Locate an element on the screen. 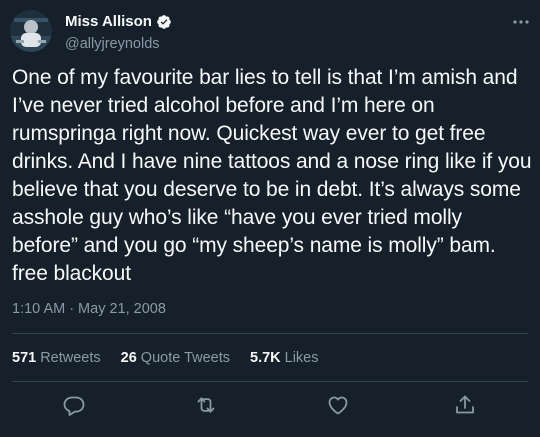  name-row: Miss Allison is located at coordinates (118, 22).